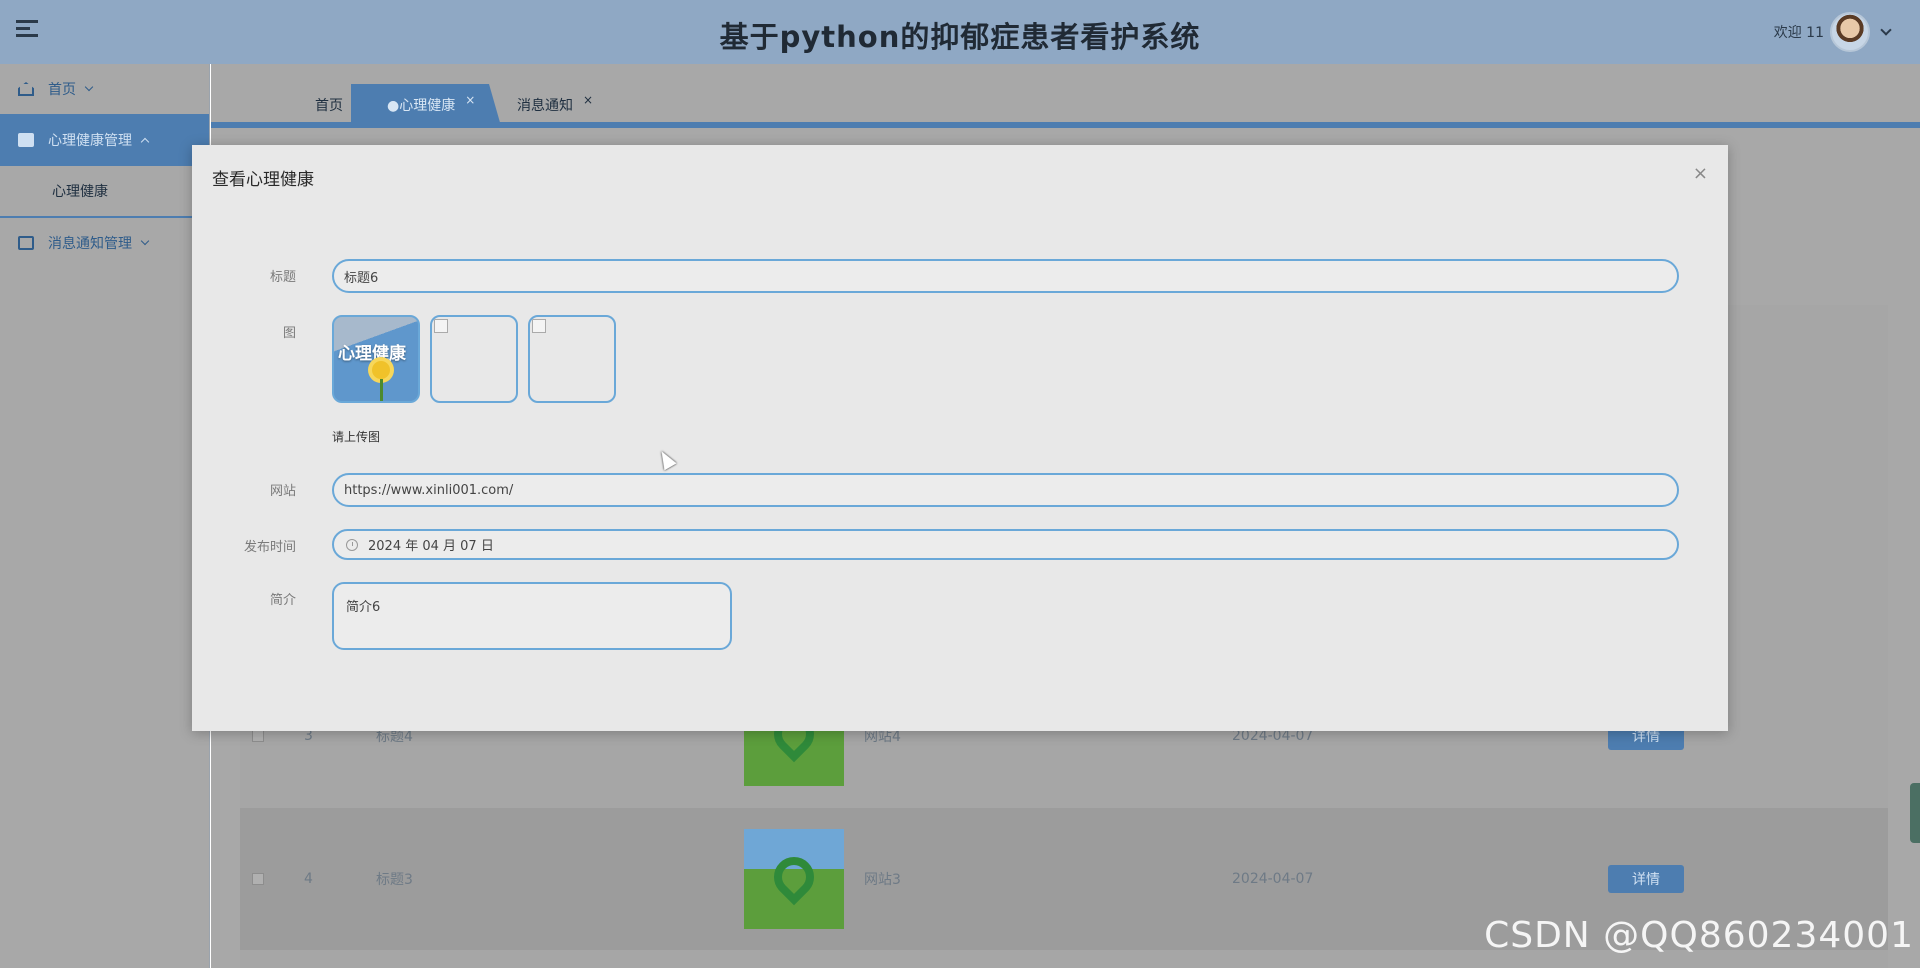 The width and height of the screenshot is (1920, 968). What do you see at coordinates (26, 140) in the screenshot?
I see `briefcase-icon` at bounding box center [26, 140].